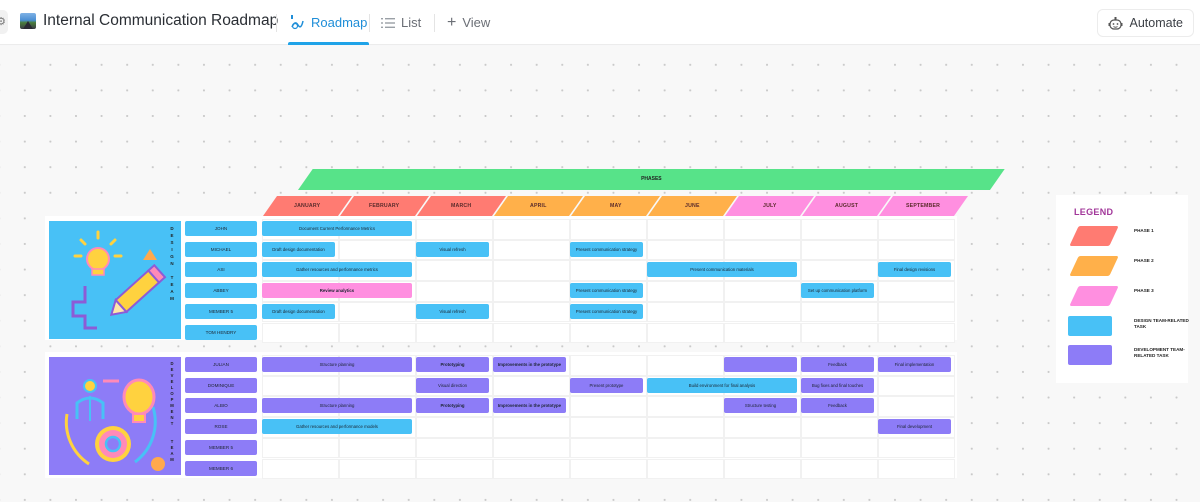 The height and width of the screenshot is (502, 1200). What do you see at coordinates (914, 270) in the screenshot?
I see `task-card: Final design revisions` at bounding box center [914, 270].